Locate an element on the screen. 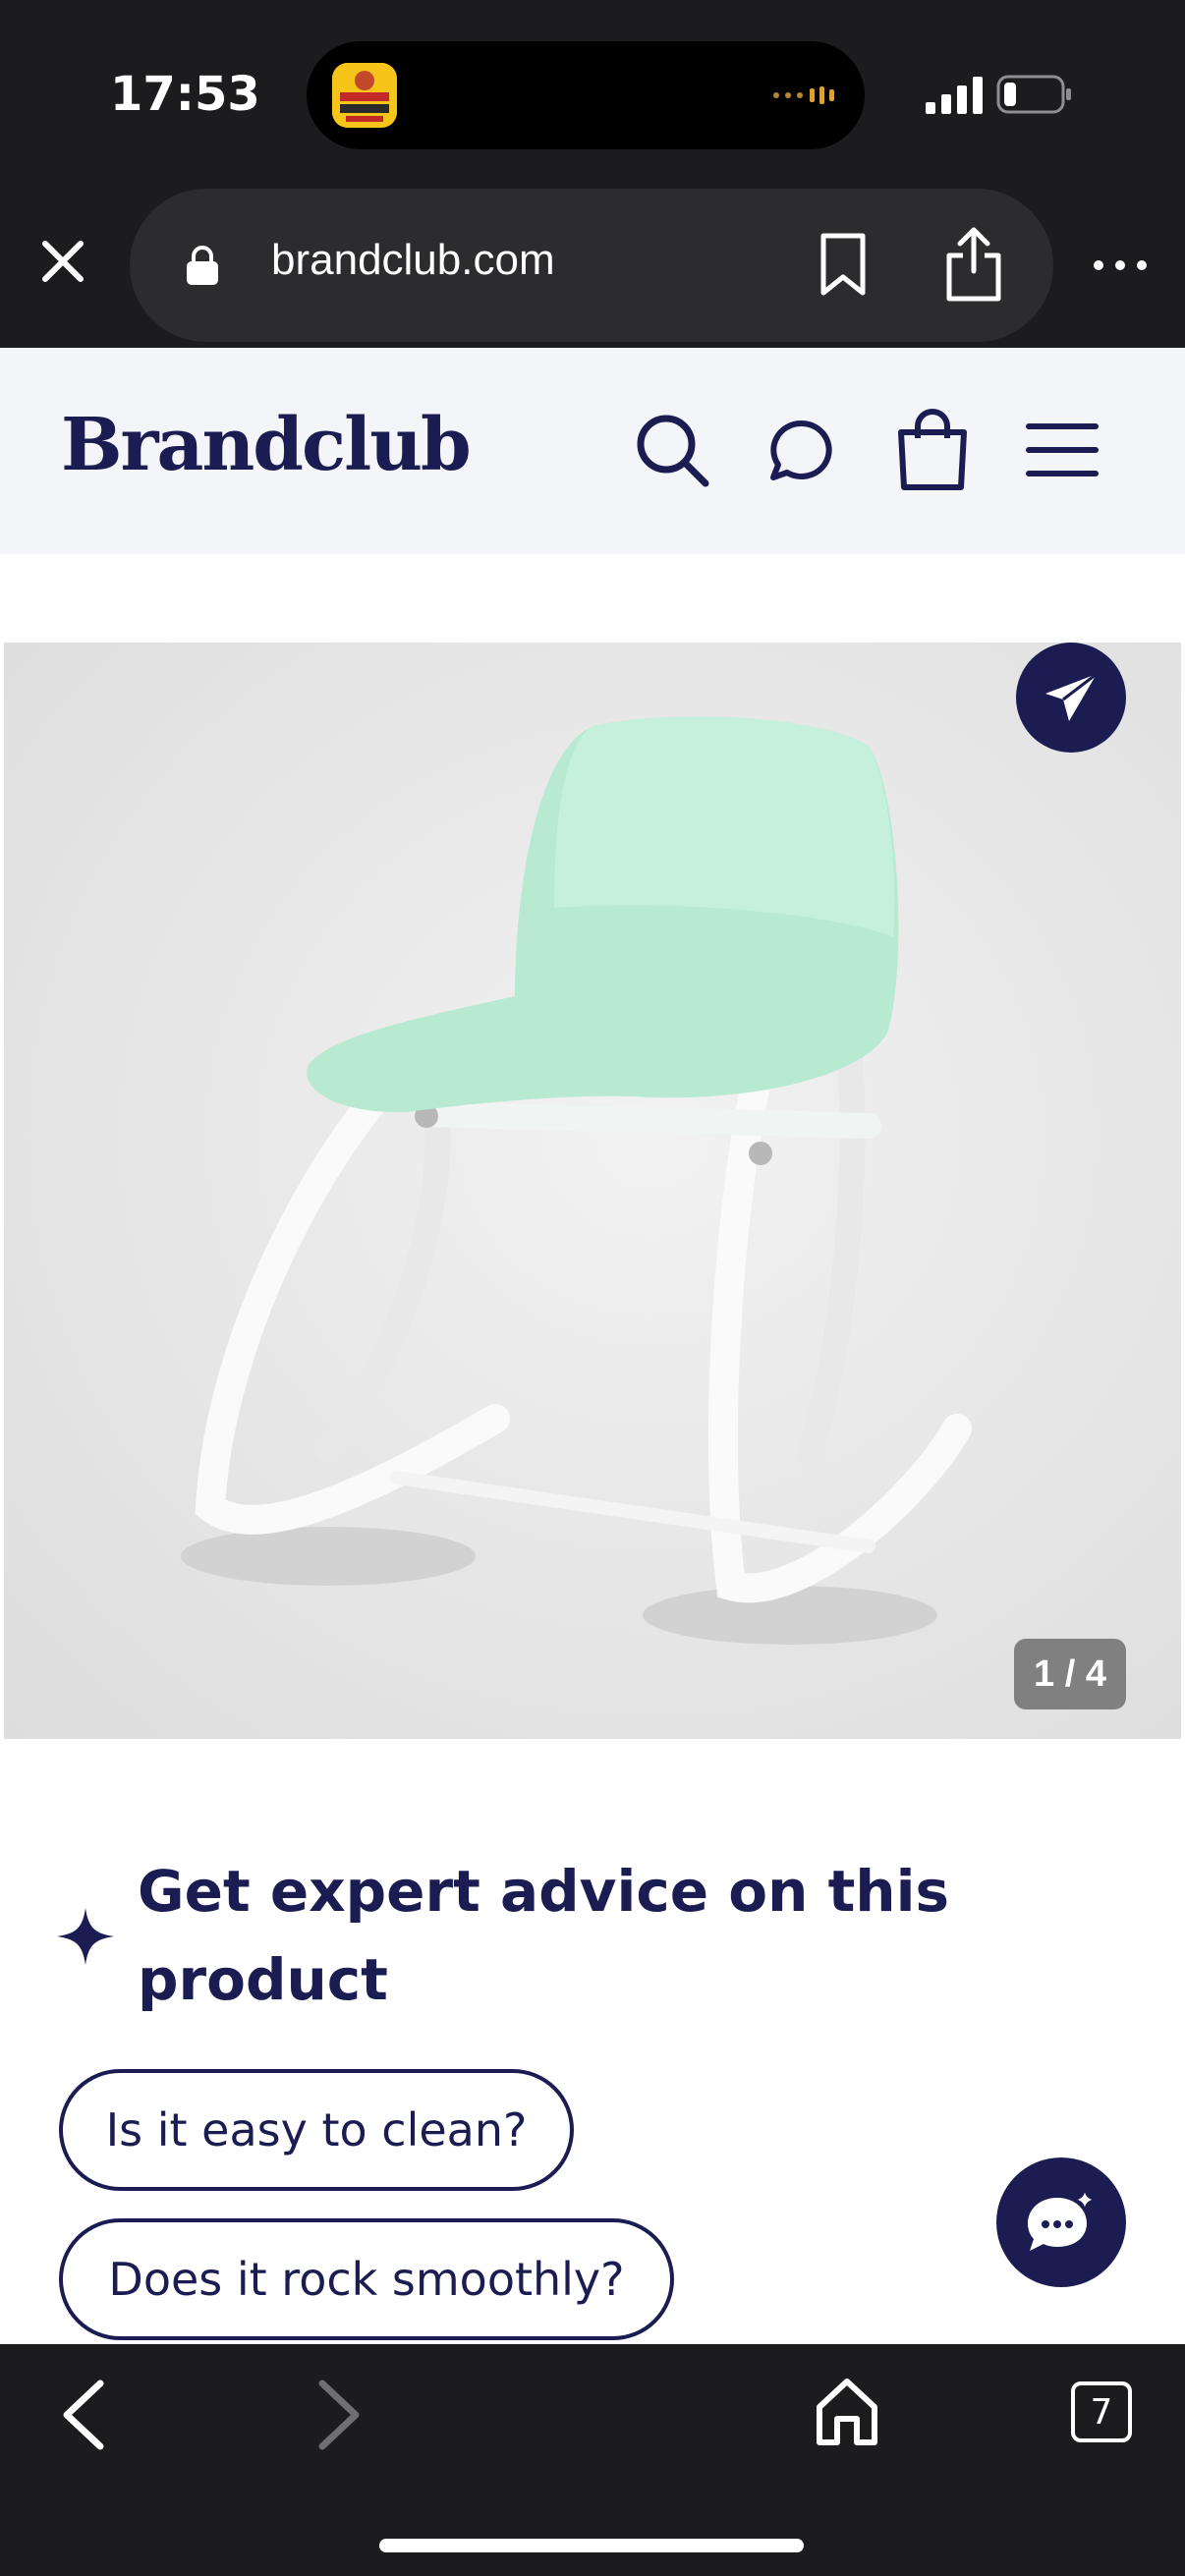  search-icon is located at coordinates (672, 450).